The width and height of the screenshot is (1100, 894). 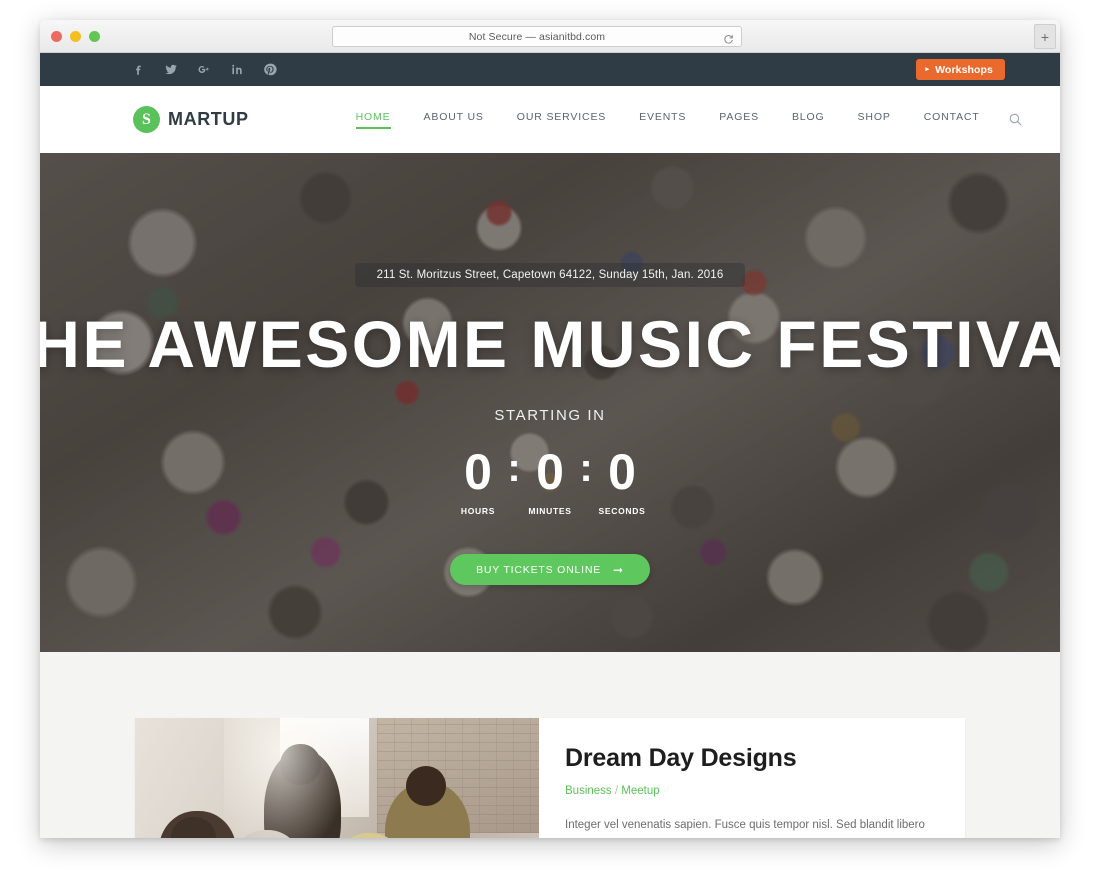 What do you see at coordinates (292, 778) in the screenshot?
I see `photo-light-glow` at bounding box center [292, 778].